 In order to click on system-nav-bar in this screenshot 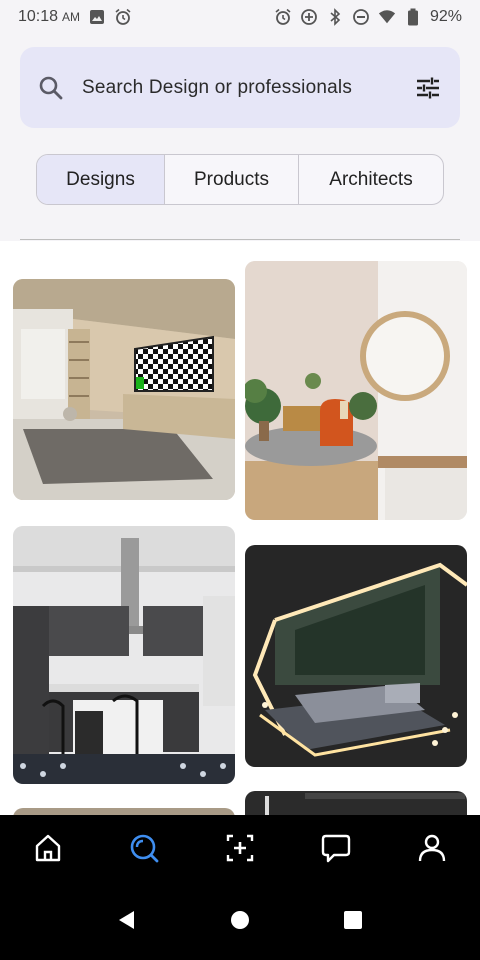, I will do `click(240, 922)`.